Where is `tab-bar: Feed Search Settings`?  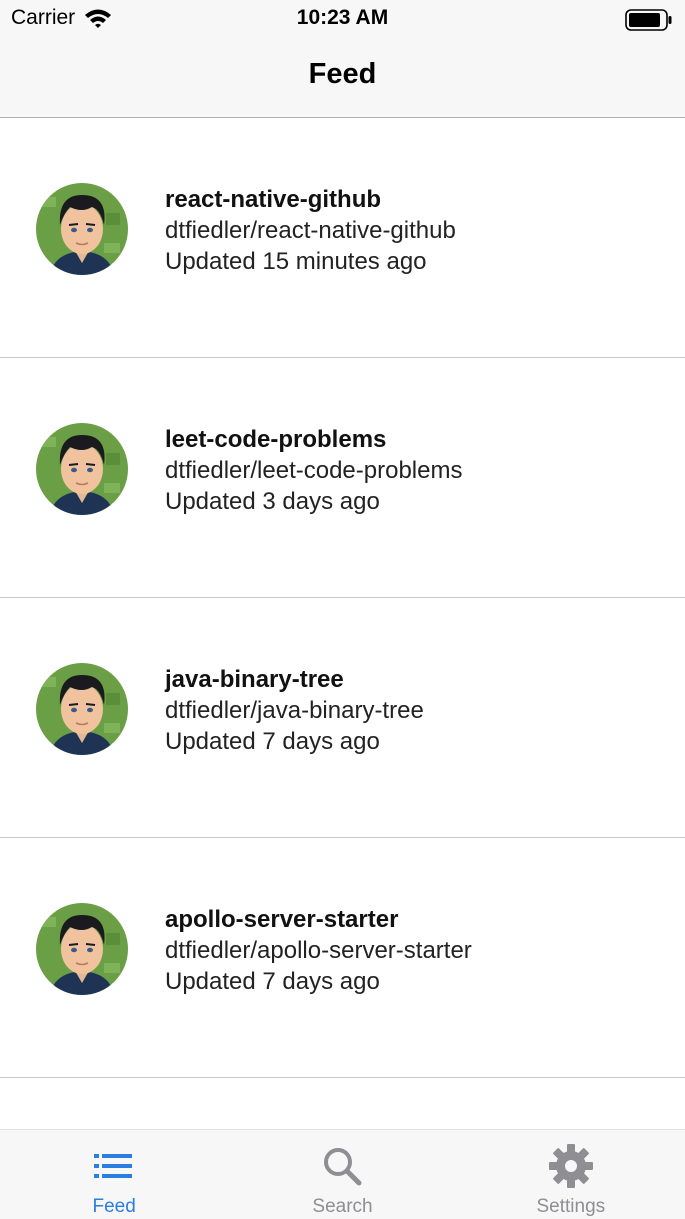
tab-bar: Feed Search Settings is located at coordinates (342, 1174).